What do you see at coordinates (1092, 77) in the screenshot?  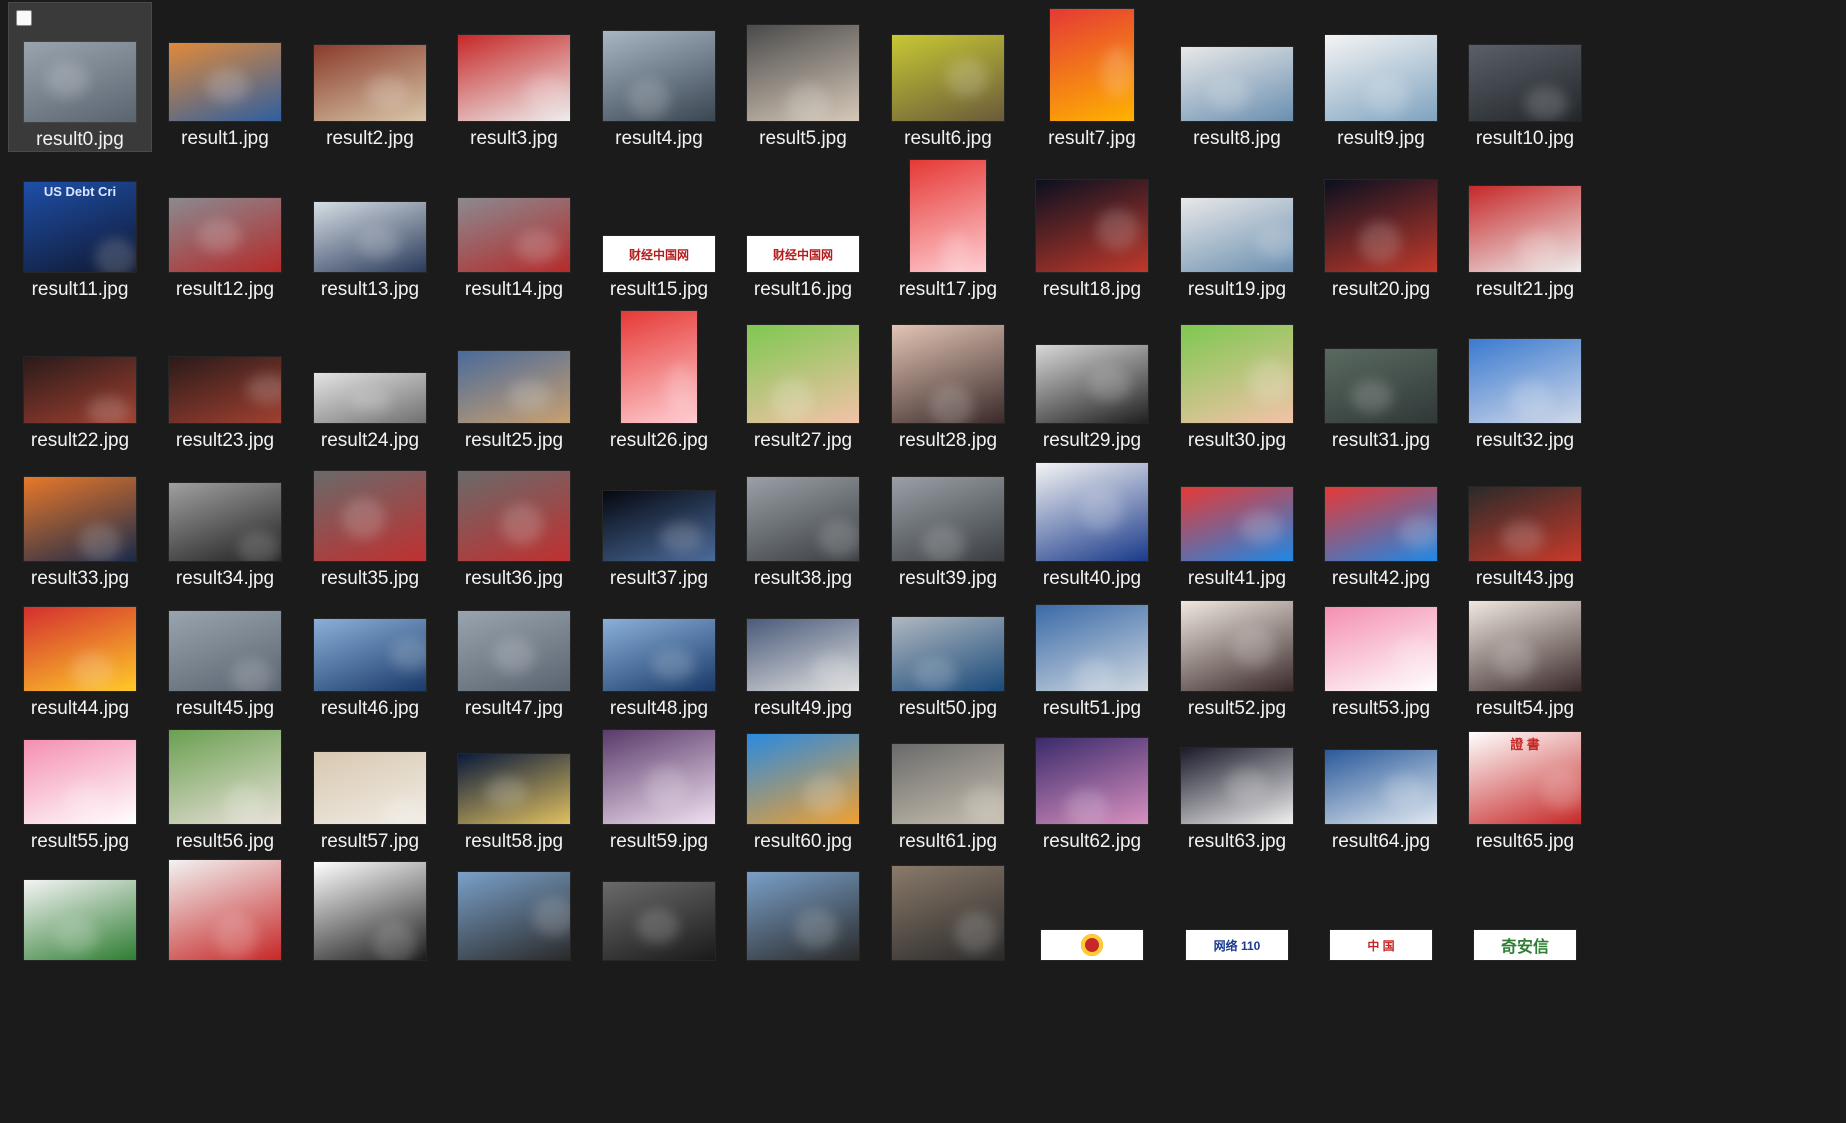 I see `file-tile: result7.jpg` at bounding box center [1092, 77].